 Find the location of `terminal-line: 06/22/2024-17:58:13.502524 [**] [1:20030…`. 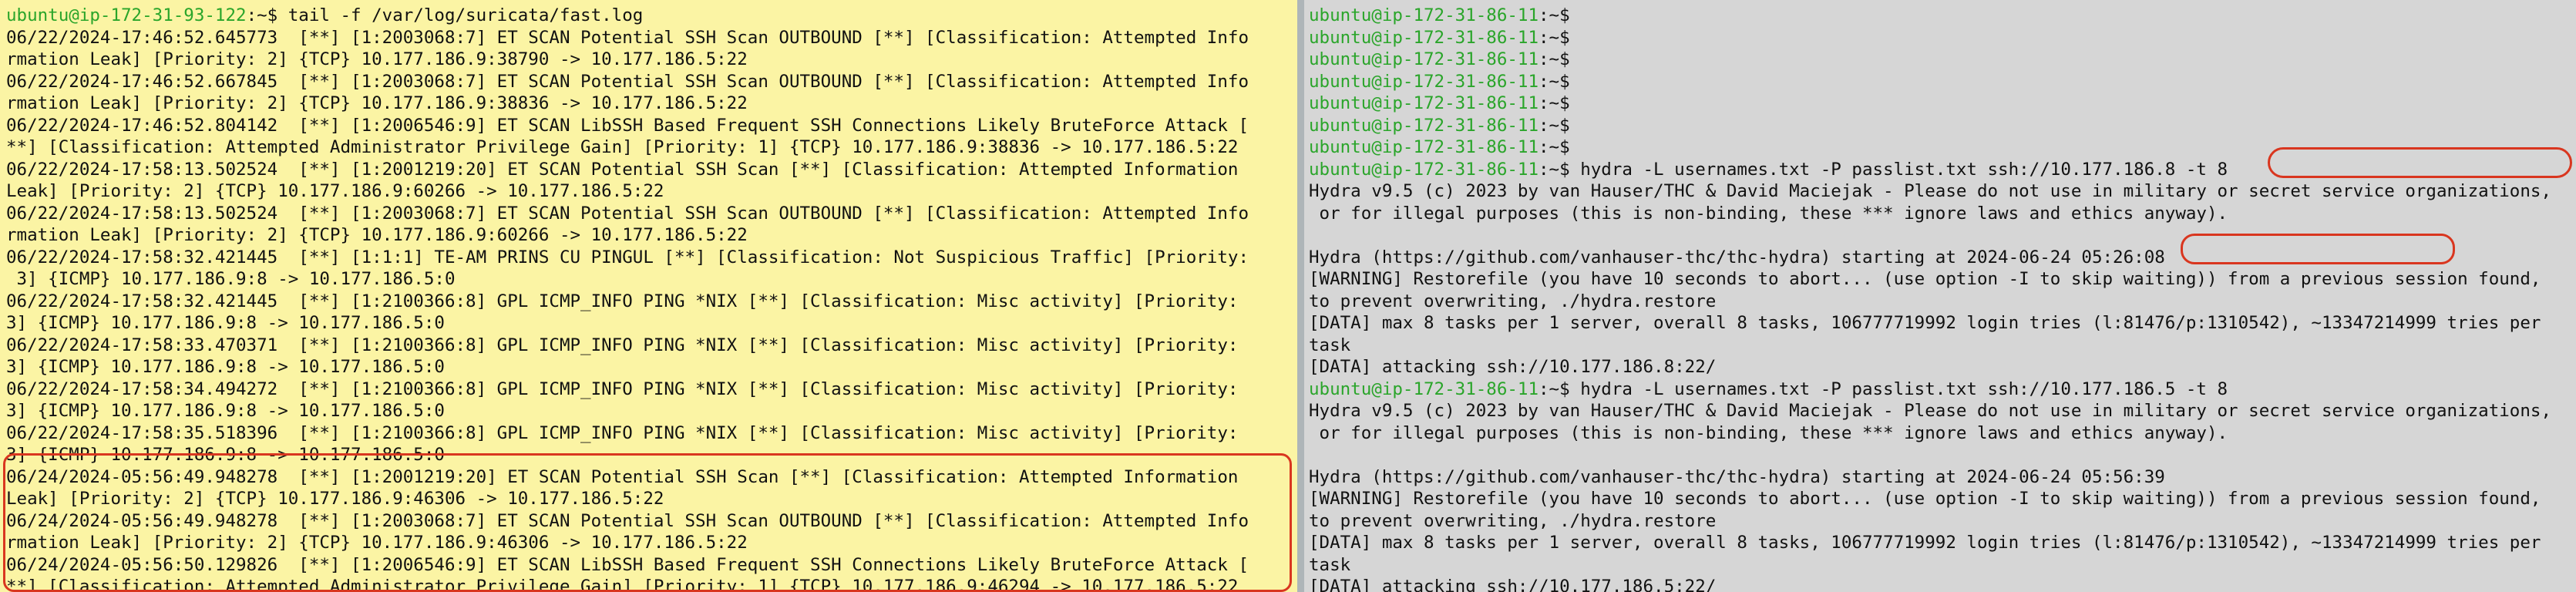

terminal-line: 06/22/2024-17:58:13.502524 [**] [1:20030… is located at coordinates (627, 213).